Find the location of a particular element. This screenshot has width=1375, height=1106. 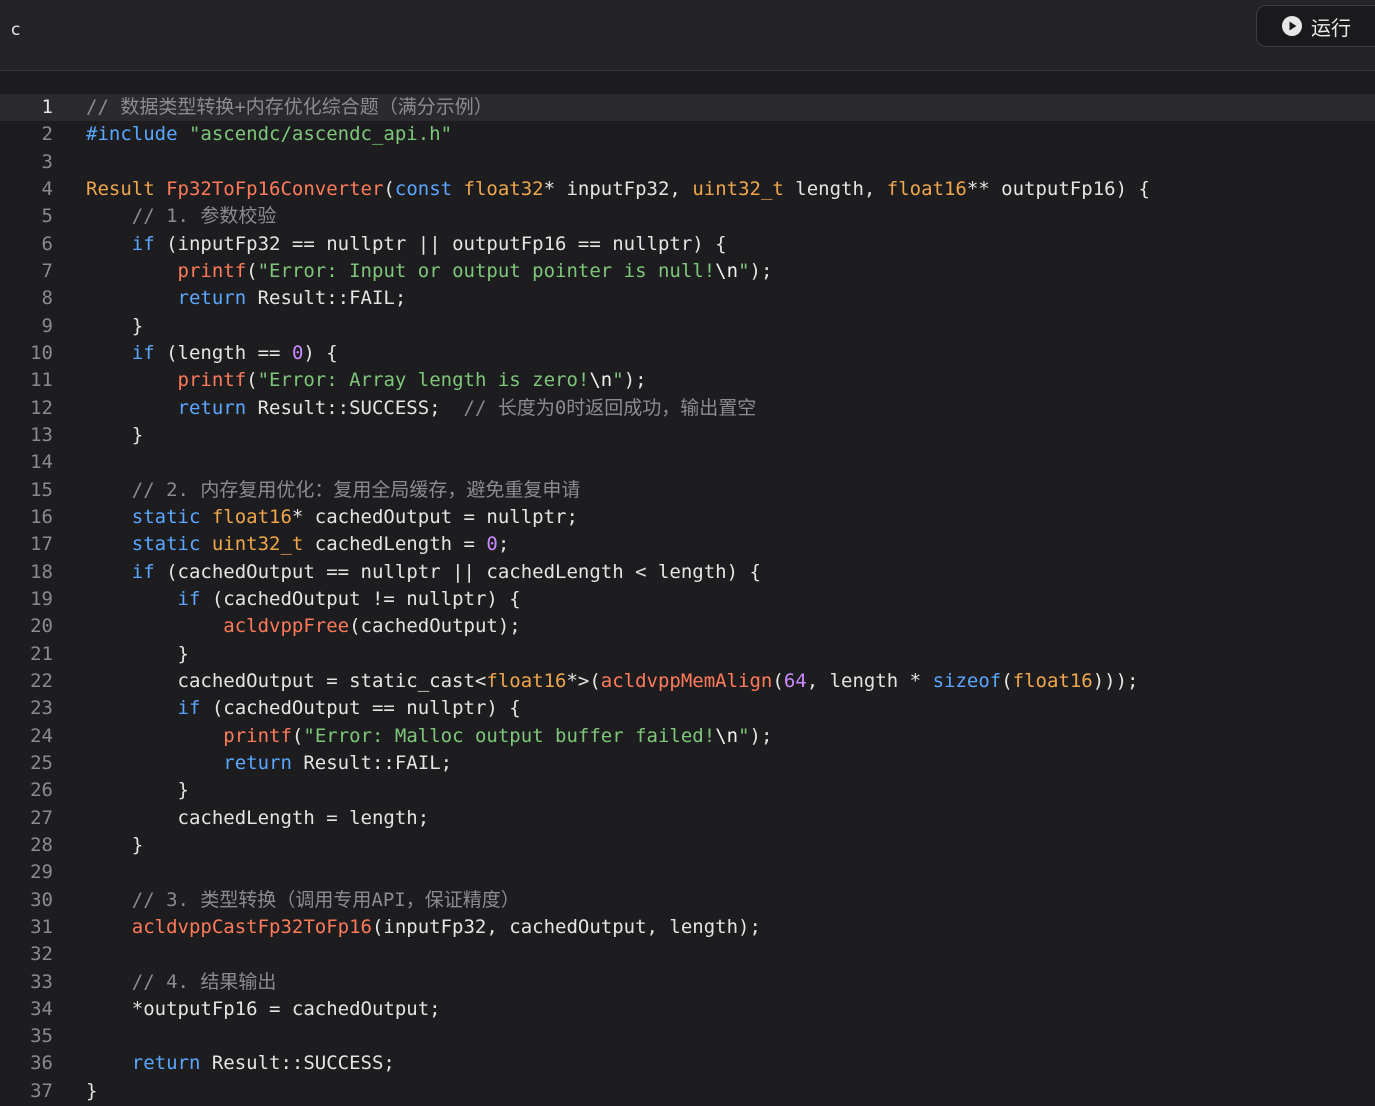

code-token: (inputFp32, cachedOutput, length); is located at coordinates (566, 926).